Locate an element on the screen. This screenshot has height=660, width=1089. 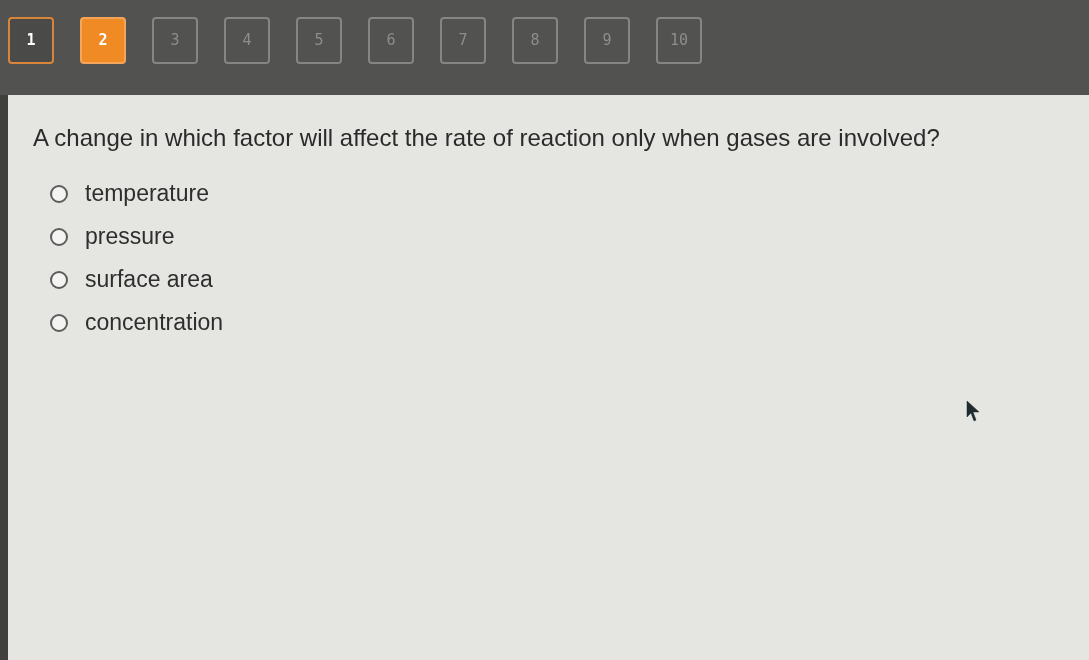
question-number-button: 9 is located at coordinates (607, 40).